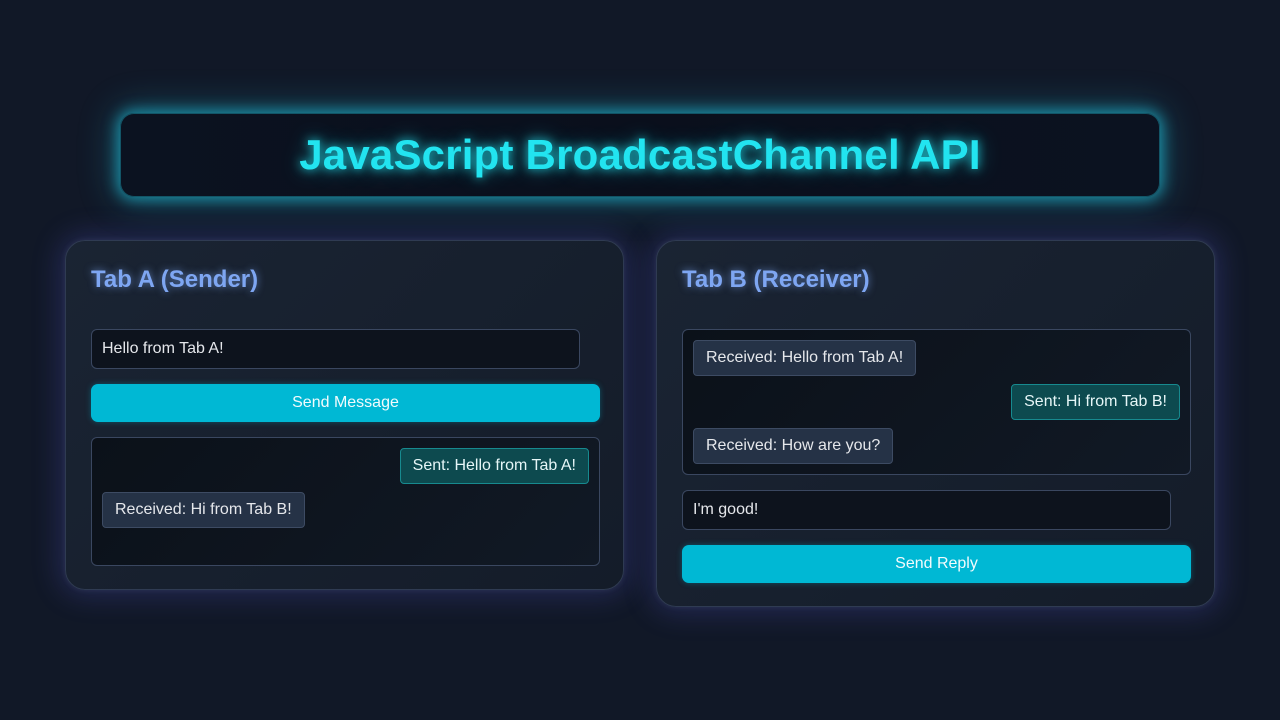 The height and width of the screenshot is (720, 1280). Describe the element at coordinates (345, 403) in the screenshot. I see `send-message-button: Send Message` at that location.